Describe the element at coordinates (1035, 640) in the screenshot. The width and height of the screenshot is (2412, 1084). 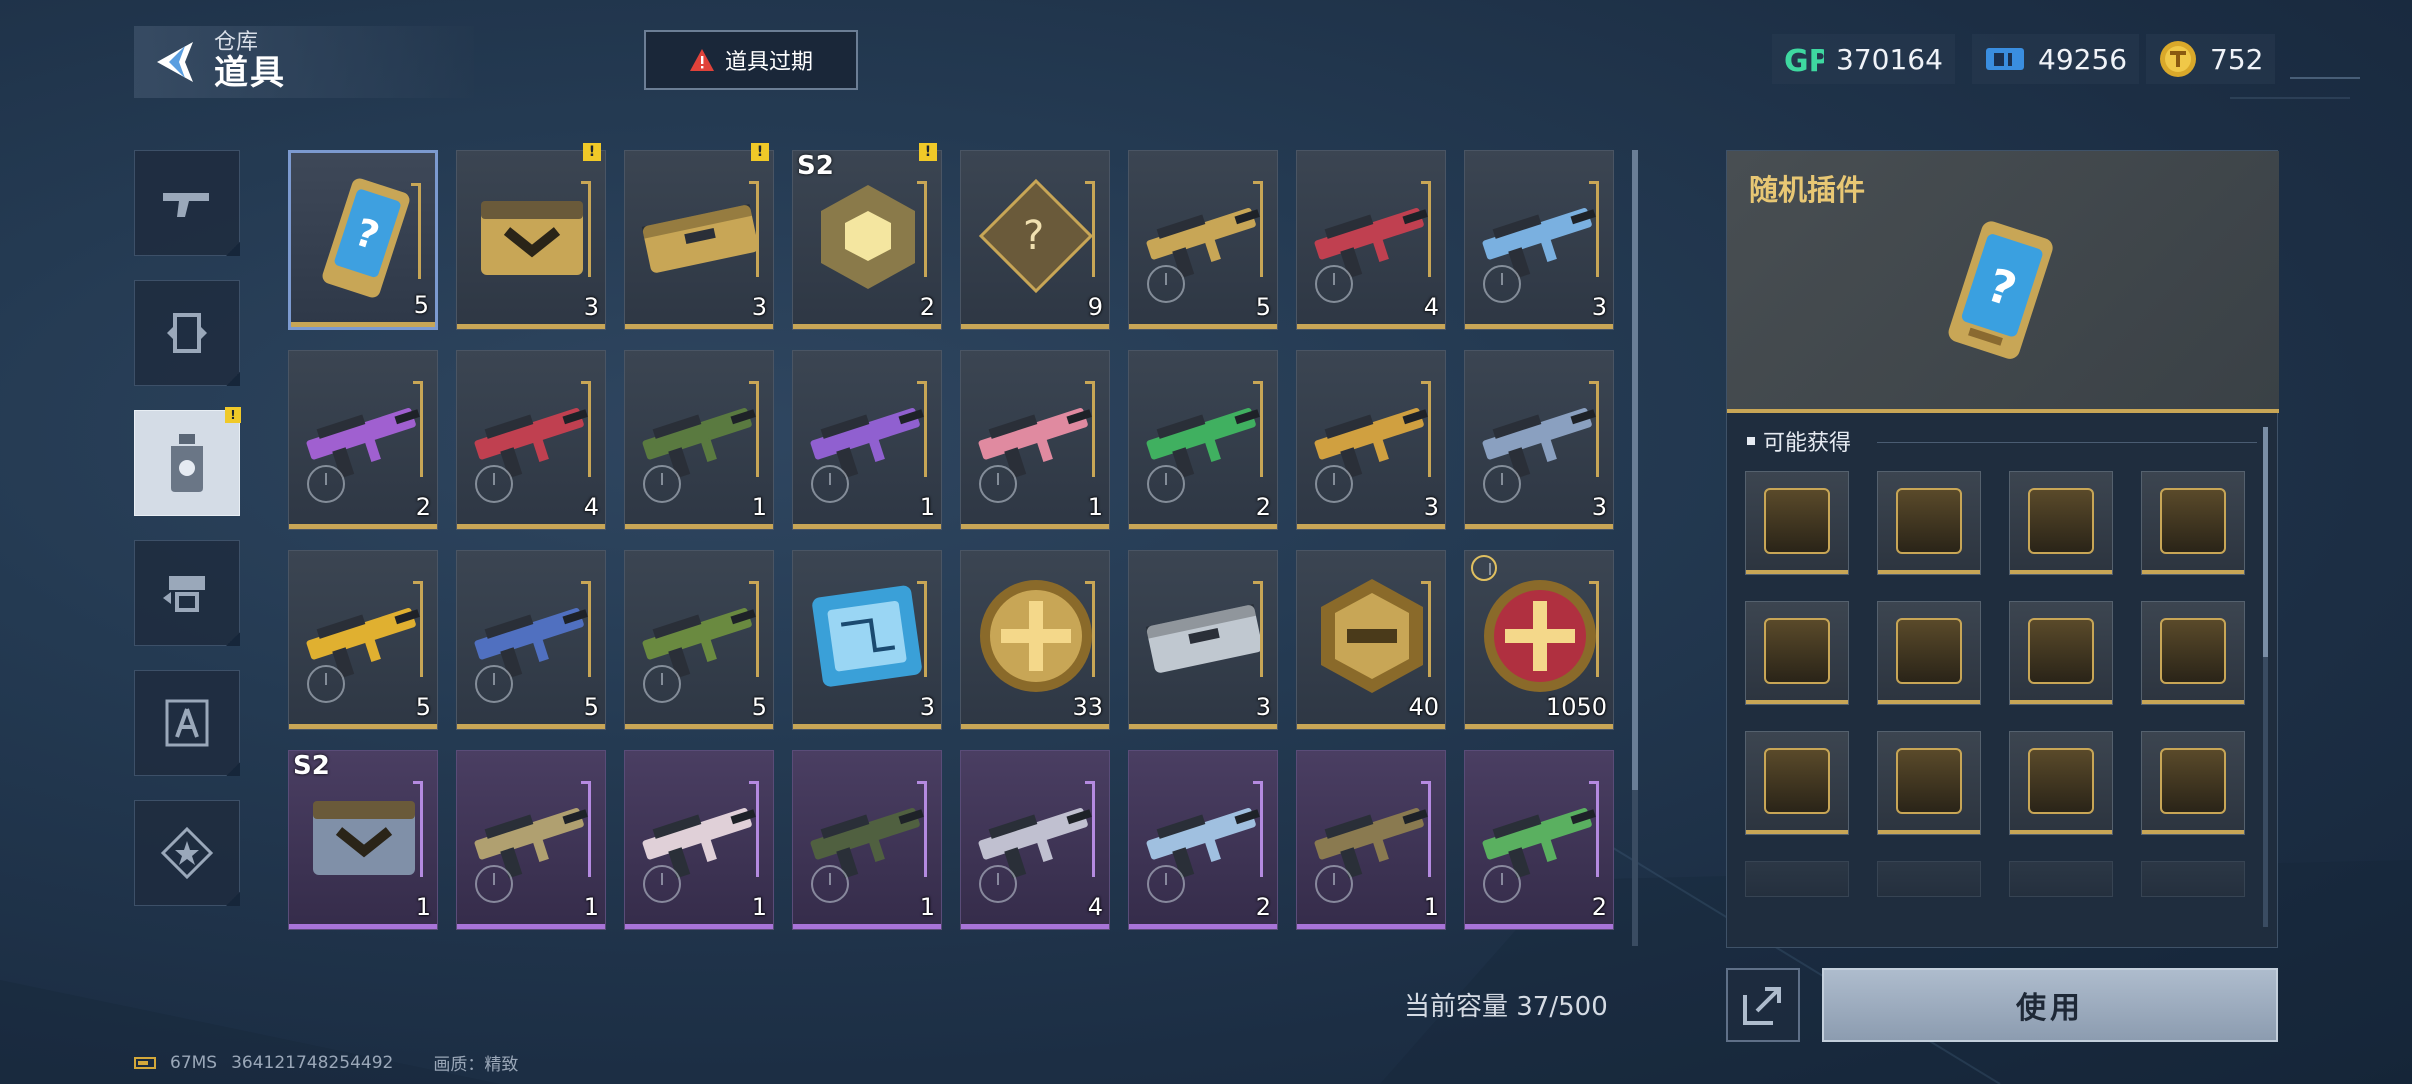
I see `gold-medal-item: 33` at that location.